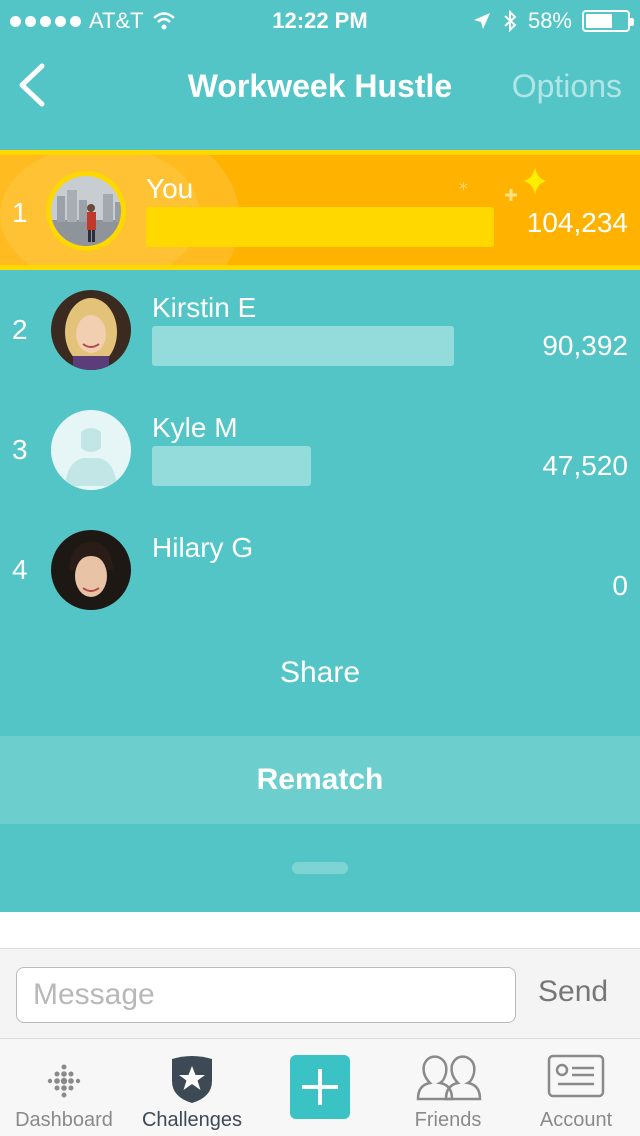  What do you see at coordinates (448, 1120) in the screenshot?
I see `tab-label: Friends` at bounding box center [448, 1120].